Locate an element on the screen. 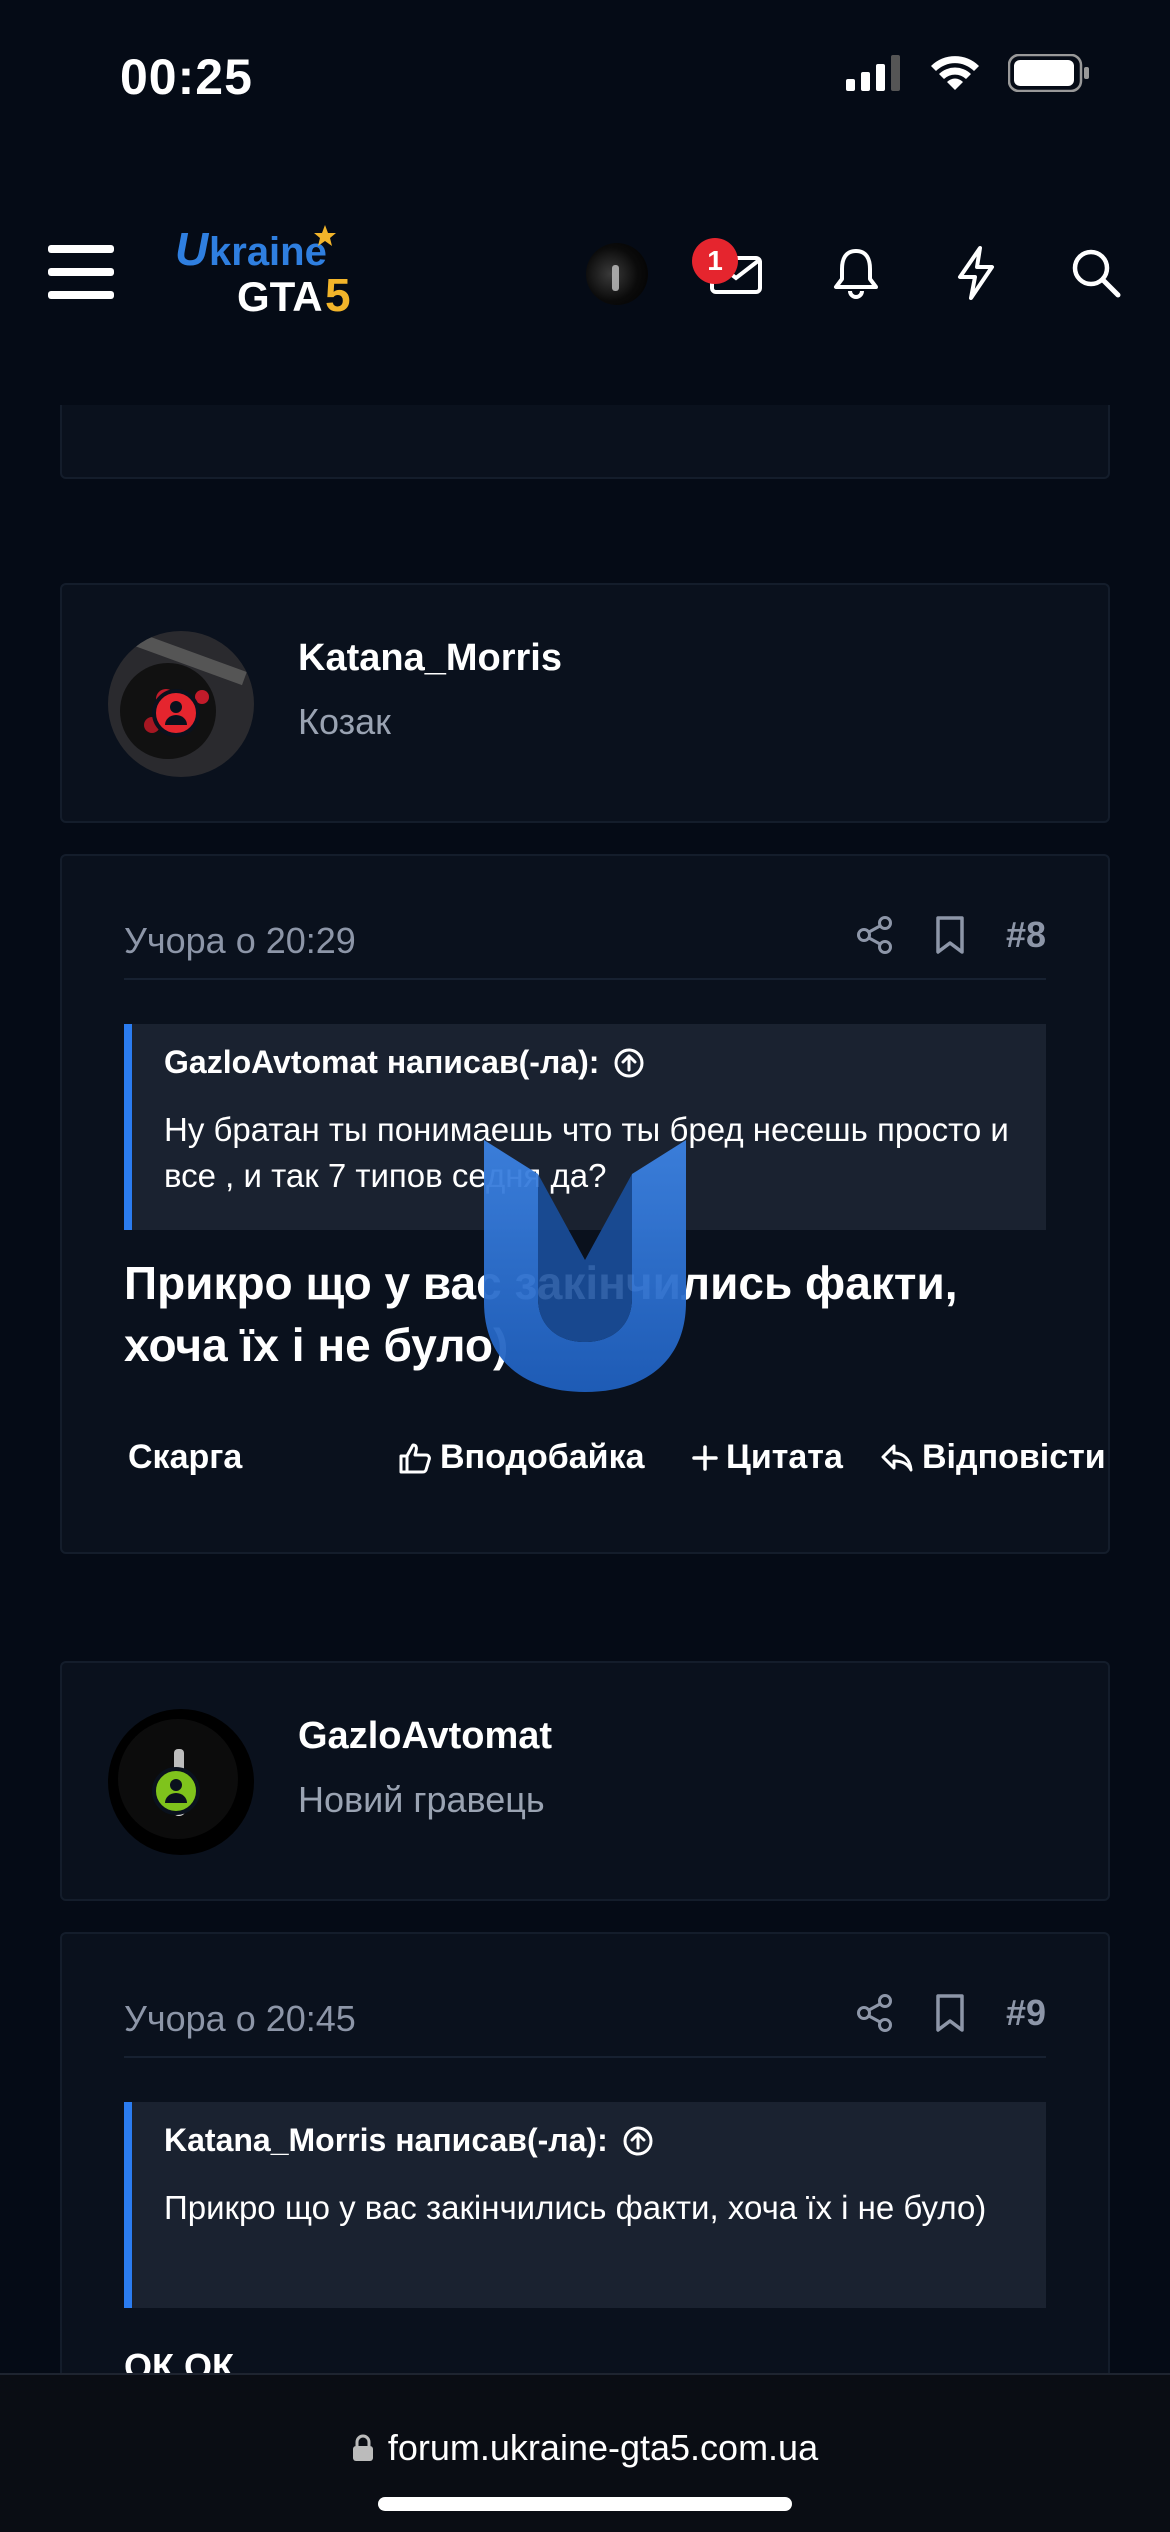 This screenshot has width=1170, height=2532. quote-label: Цитата is located at coordinates (784, 1457).